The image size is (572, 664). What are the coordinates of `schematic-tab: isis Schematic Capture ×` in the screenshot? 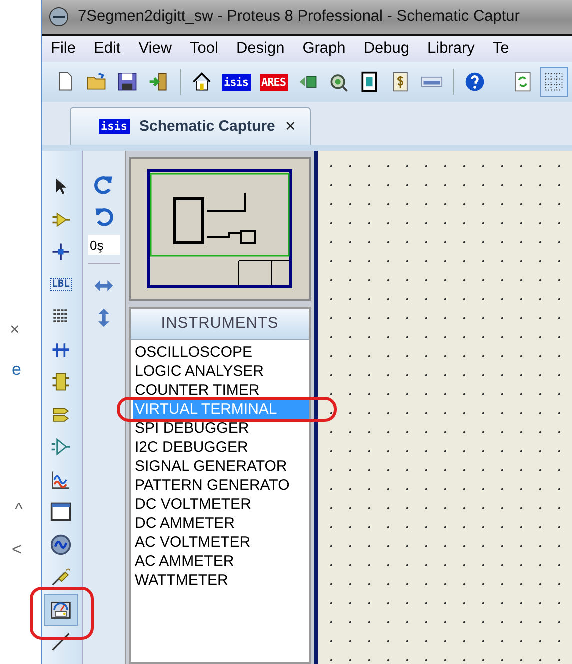 It's located at (190, 126).